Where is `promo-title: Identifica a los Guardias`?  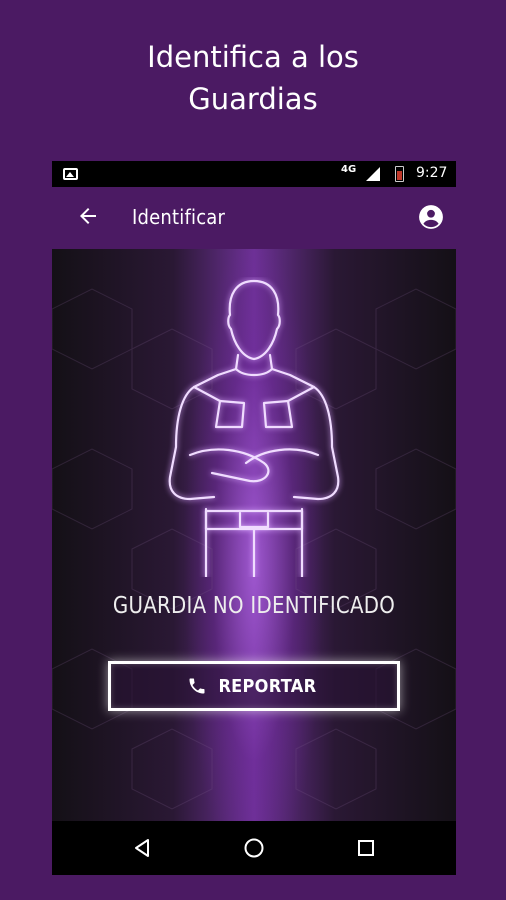
promo-title: Identifica a los Guardias is located at coordinates (253, 78).